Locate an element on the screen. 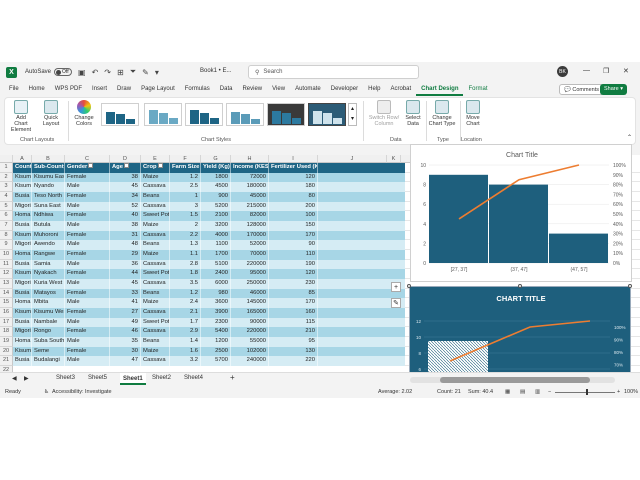  table-cell: Budalangi is located at coordinates (48, 361).